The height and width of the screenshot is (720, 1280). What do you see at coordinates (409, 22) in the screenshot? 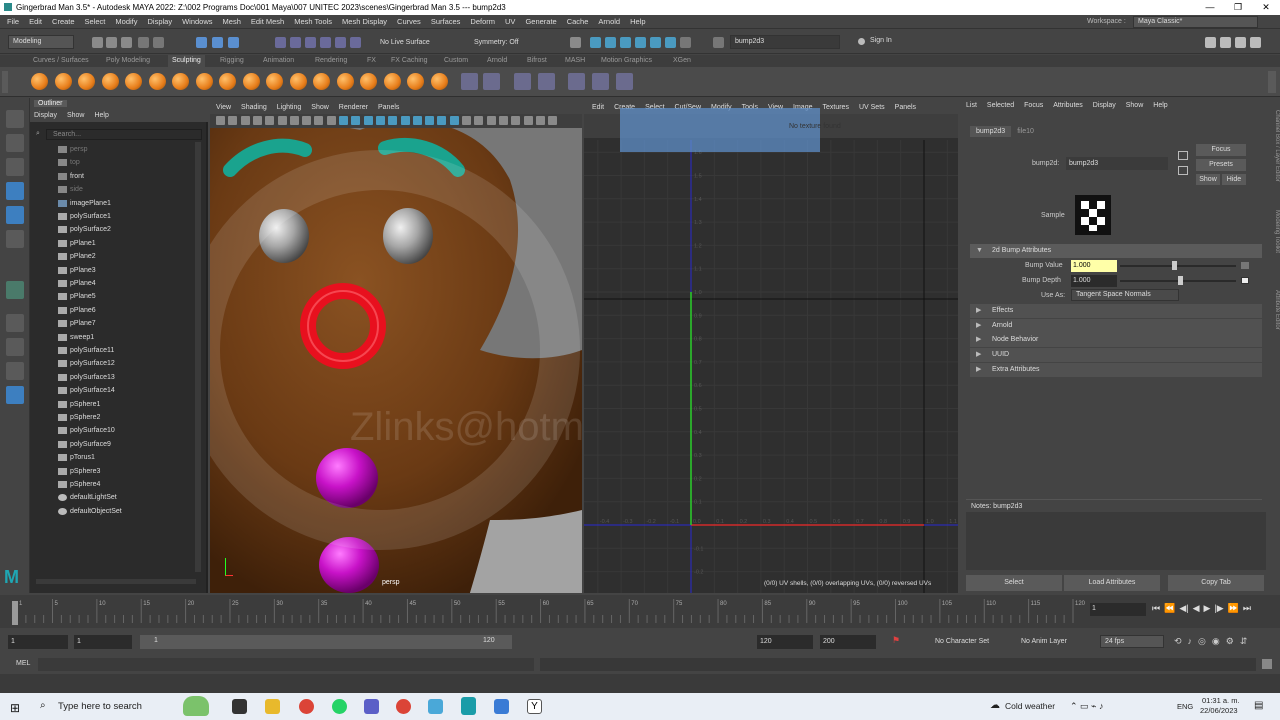
I see `menu-curves: Curves` at bounding box center [409, 22].